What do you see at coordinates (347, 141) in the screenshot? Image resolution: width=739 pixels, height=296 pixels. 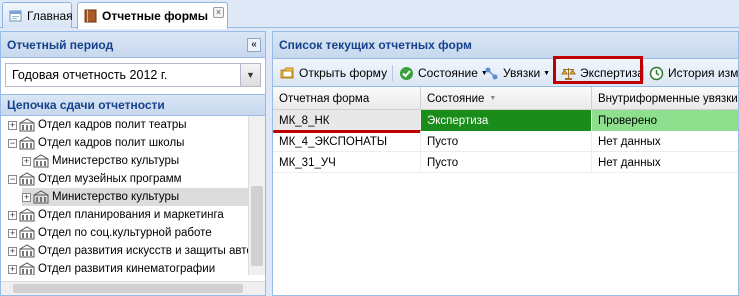 I see `cell-form: МК_4_ЭКСПОНАТЫ` at bounding box center [347, 141].